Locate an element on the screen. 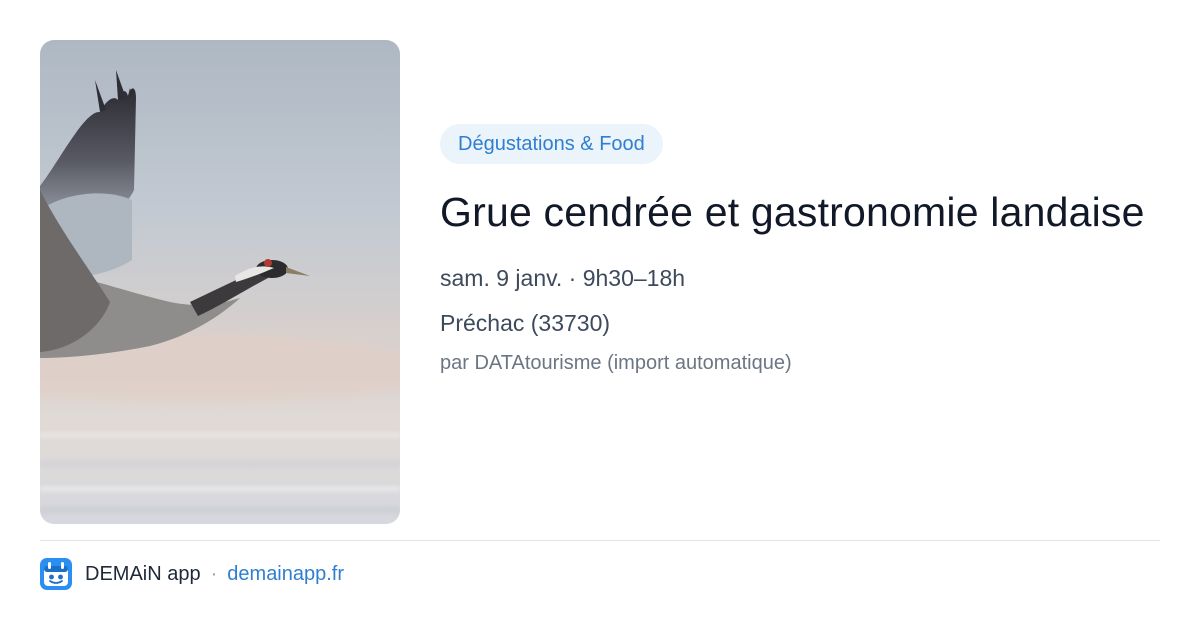  footer-divider is located at coordinates (600, 540).